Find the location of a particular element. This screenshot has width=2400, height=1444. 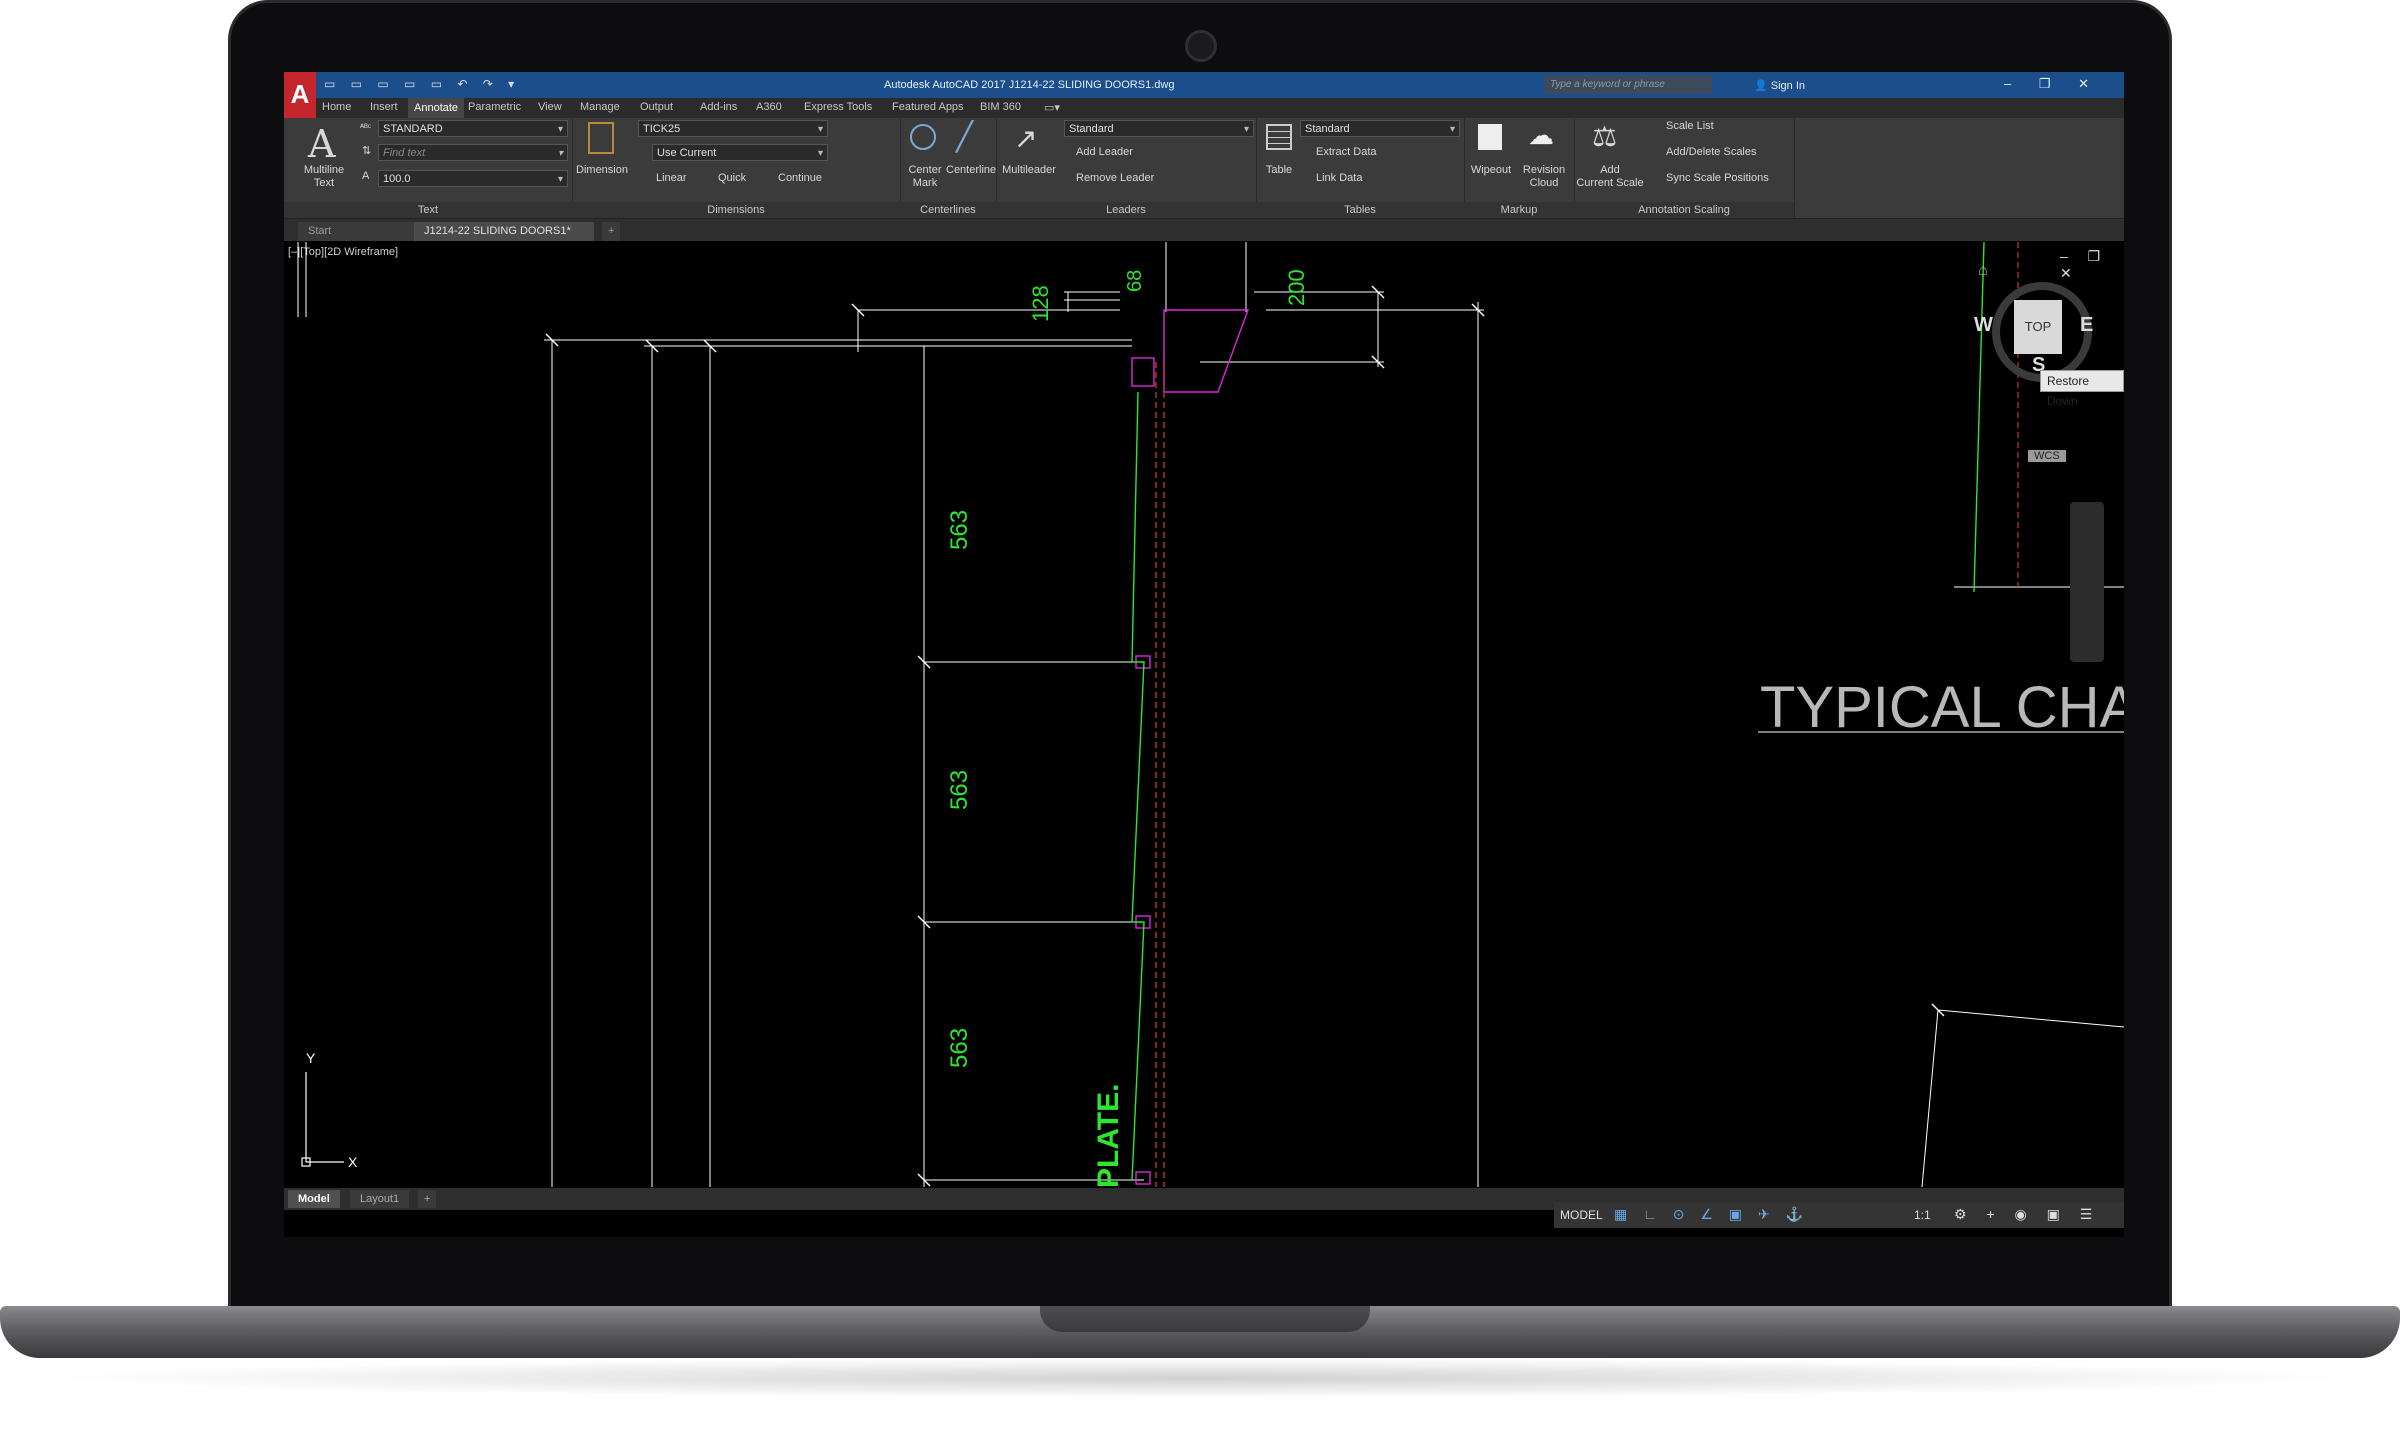

panel-title-leaders: Leaders is located at coordinates (1126, 210).